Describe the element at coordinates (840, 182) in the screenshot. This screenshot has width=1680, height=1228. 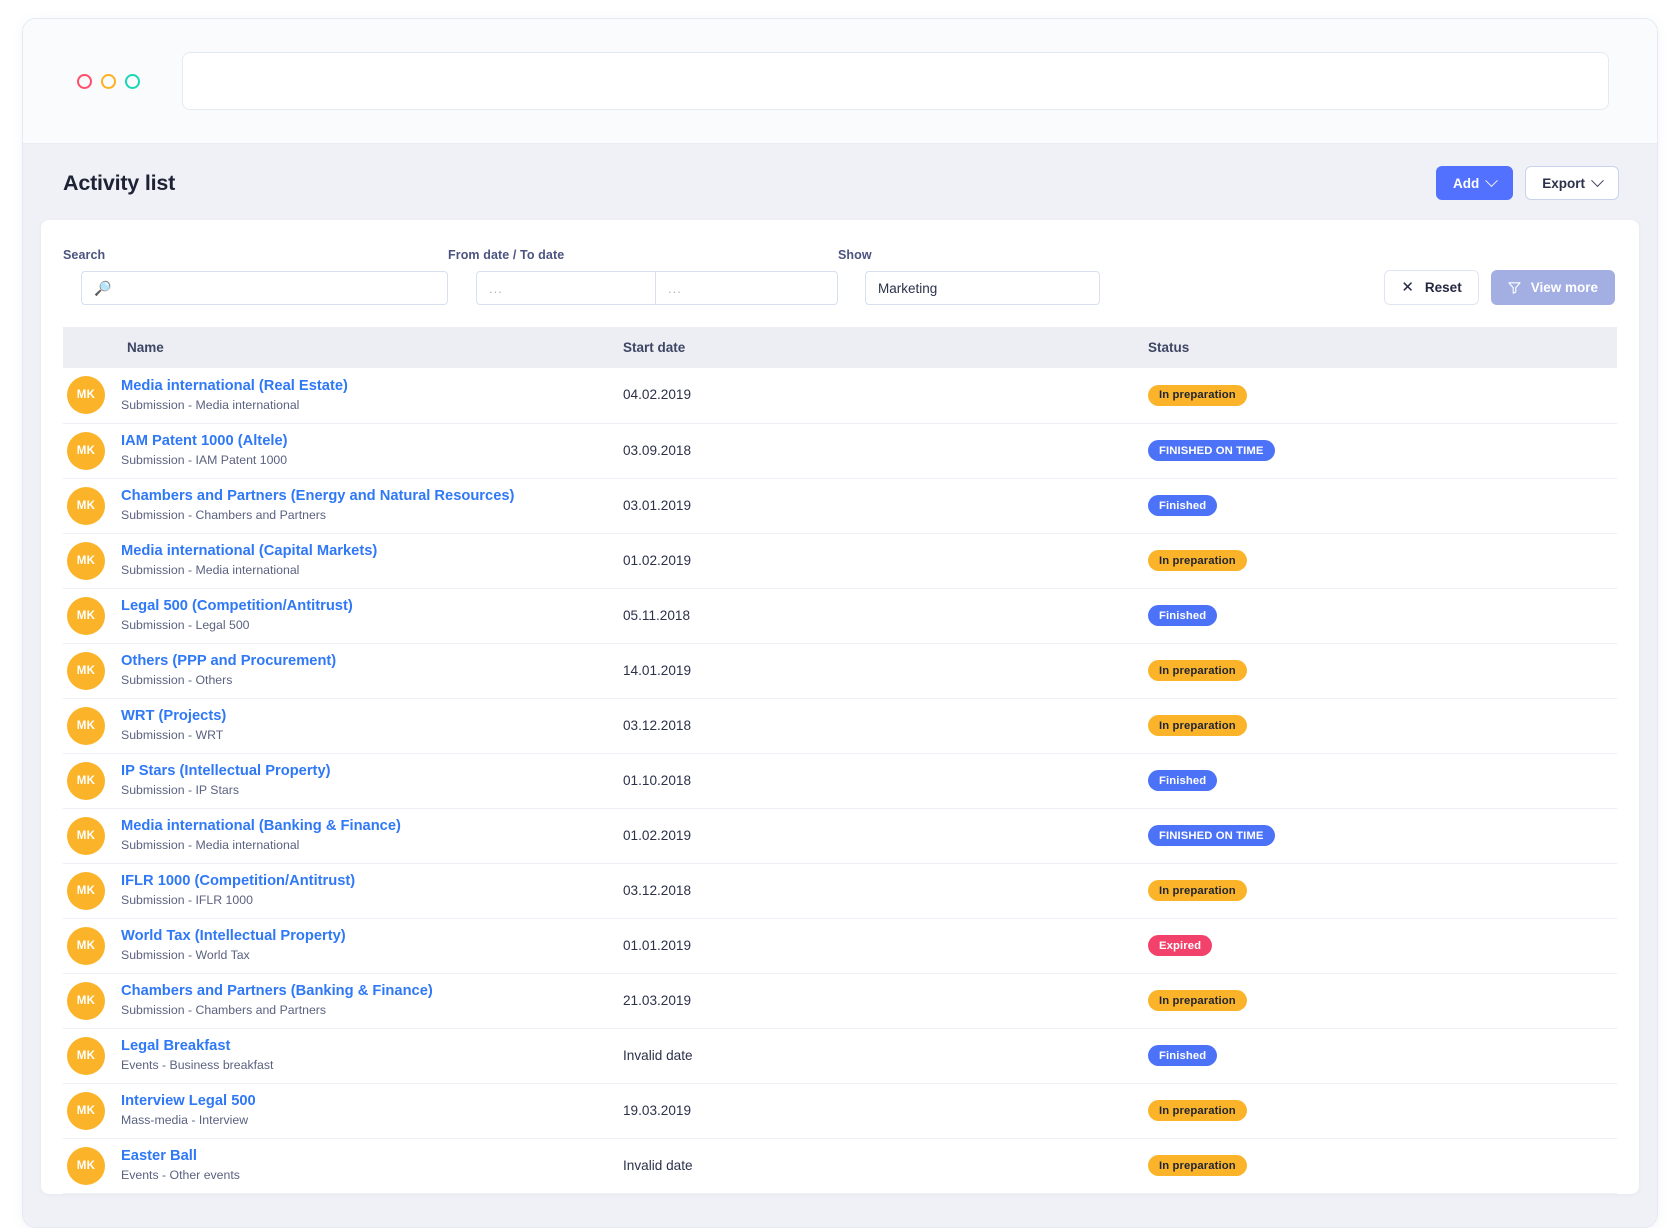
I see `page-header: Activity list Add Export` at that location.